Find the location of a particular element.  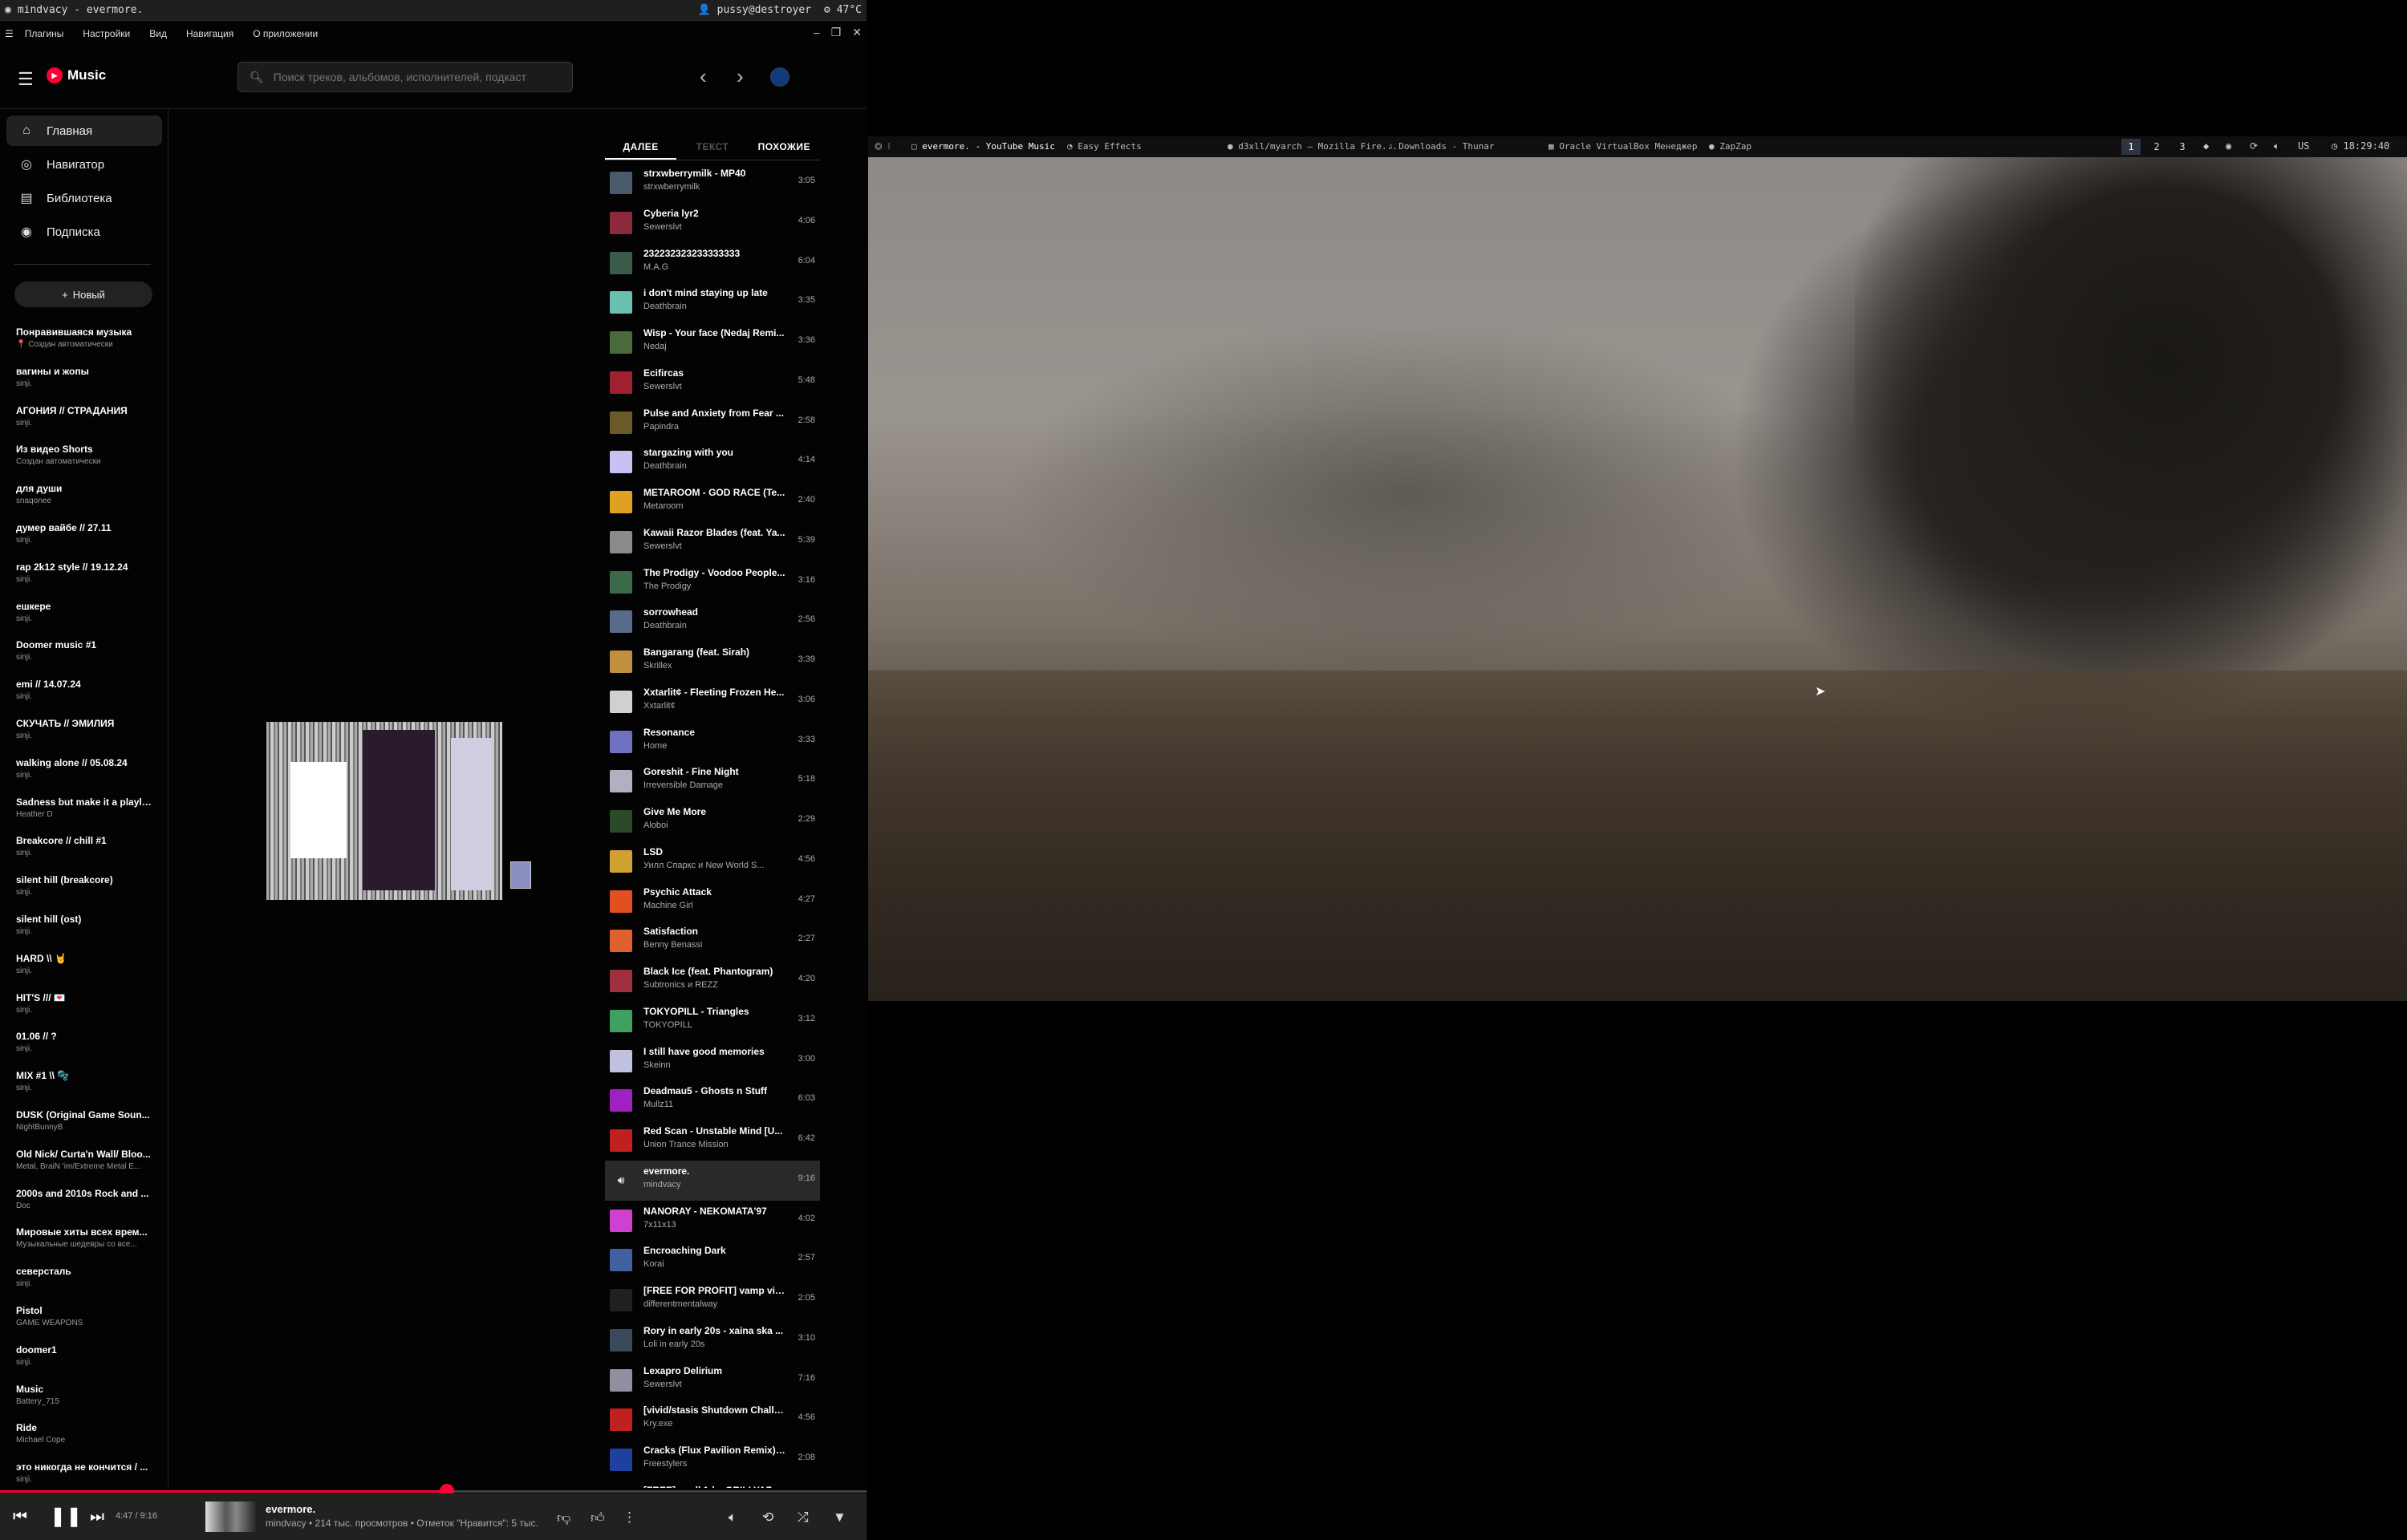

menu-settings: Настройки is located at coordinates (107, 34).